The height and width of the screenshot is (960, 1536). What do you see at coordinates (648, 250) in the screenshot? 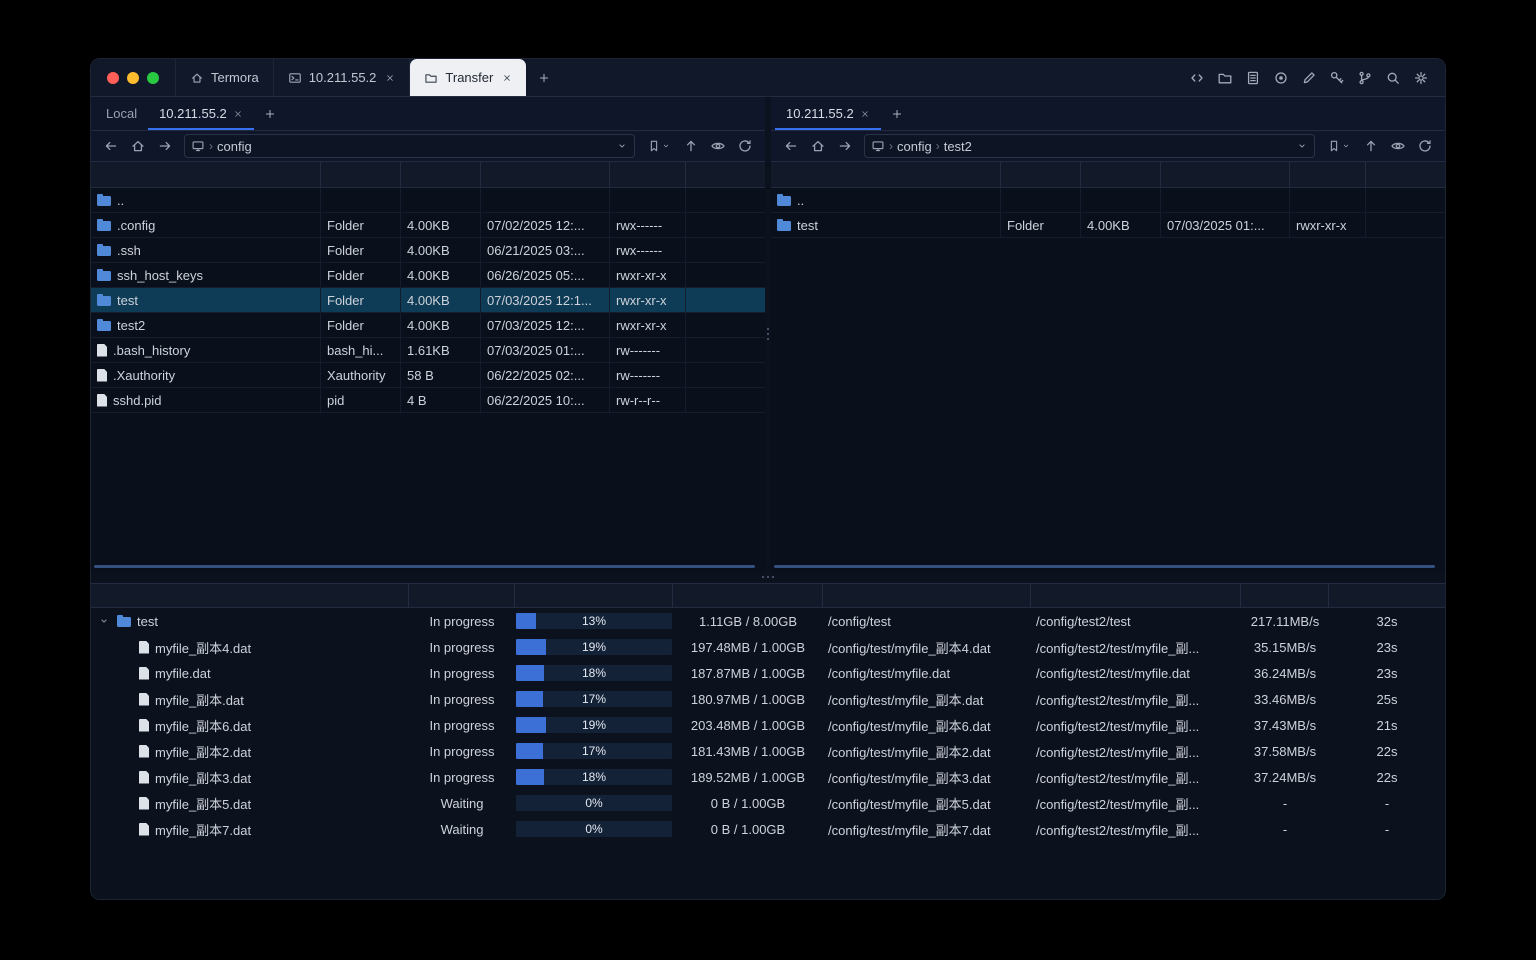
I see `file-permissions: rwx------` at bounding box center [648, 250].